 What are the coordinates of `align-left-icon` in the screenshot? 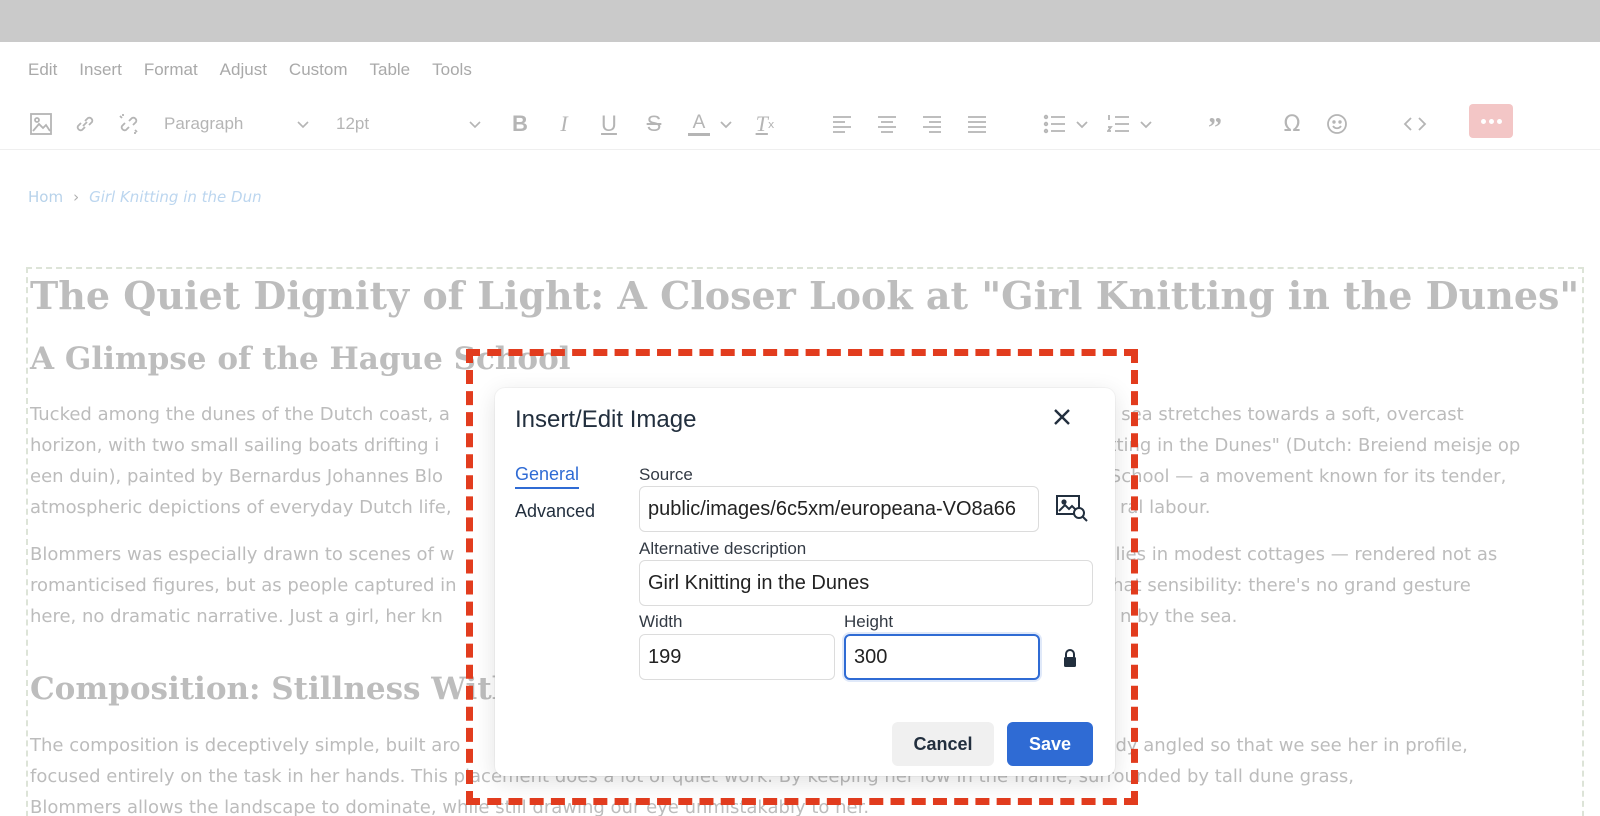 It's located at (842, 124).